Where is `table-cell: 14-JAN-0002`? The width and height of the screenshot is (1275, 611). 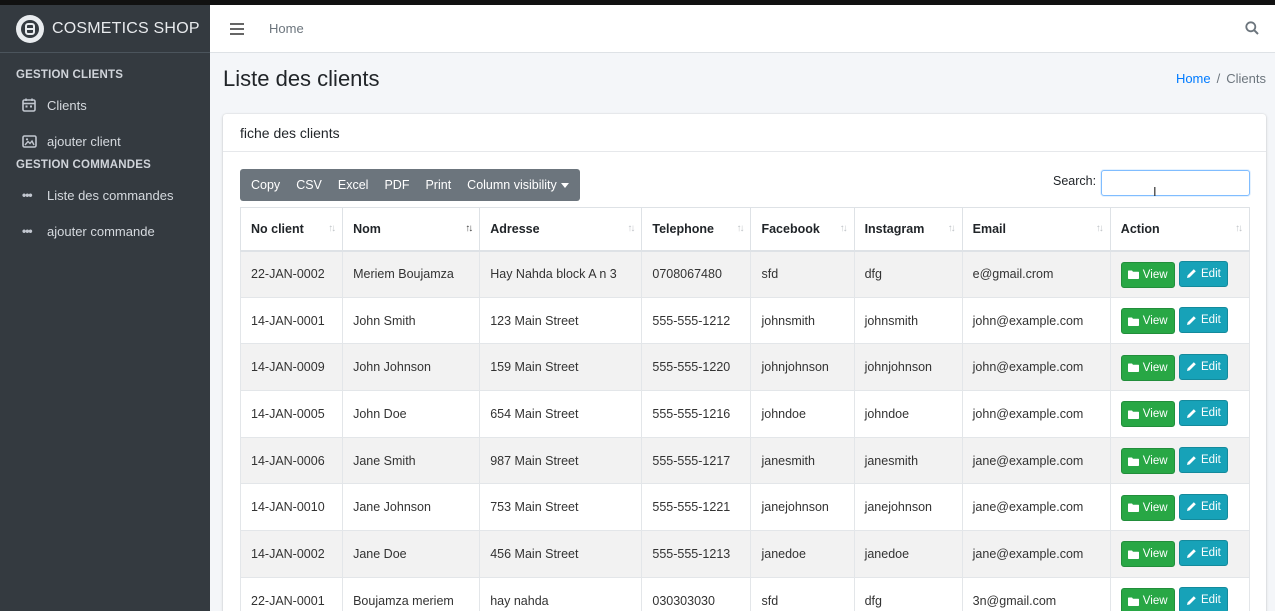 table-cell: 14-JAN-0002 is located at coordinates (292, 554).